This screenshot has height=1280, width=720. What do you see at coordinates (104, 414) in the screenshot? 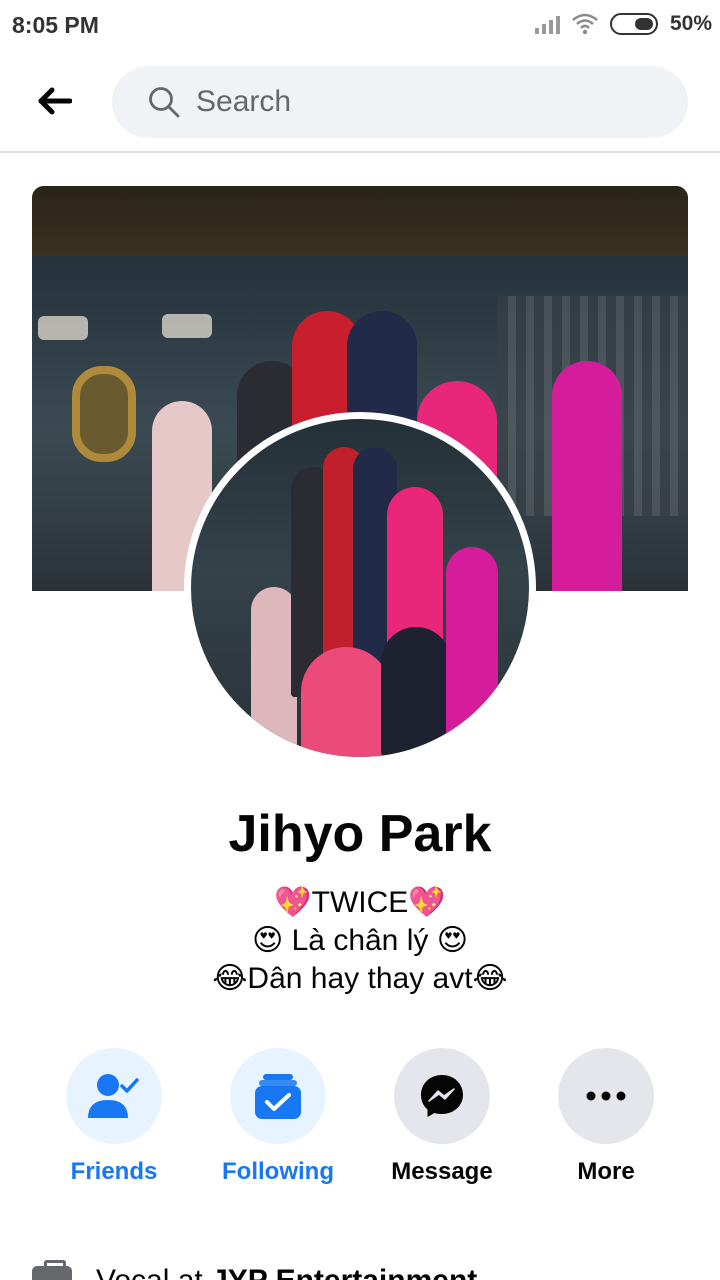
I see `mirror-frame-decoration` at bounding box center [104, 414].